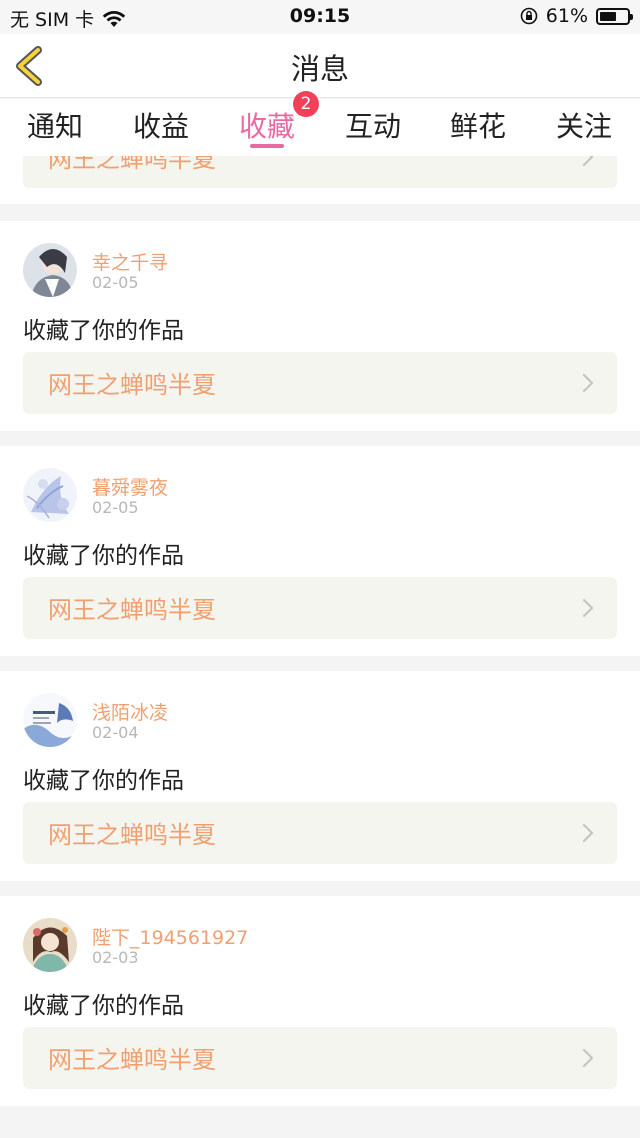 The image size is (640, 1138). I want to click on tab-interactions: 互动, so click(373, 125).